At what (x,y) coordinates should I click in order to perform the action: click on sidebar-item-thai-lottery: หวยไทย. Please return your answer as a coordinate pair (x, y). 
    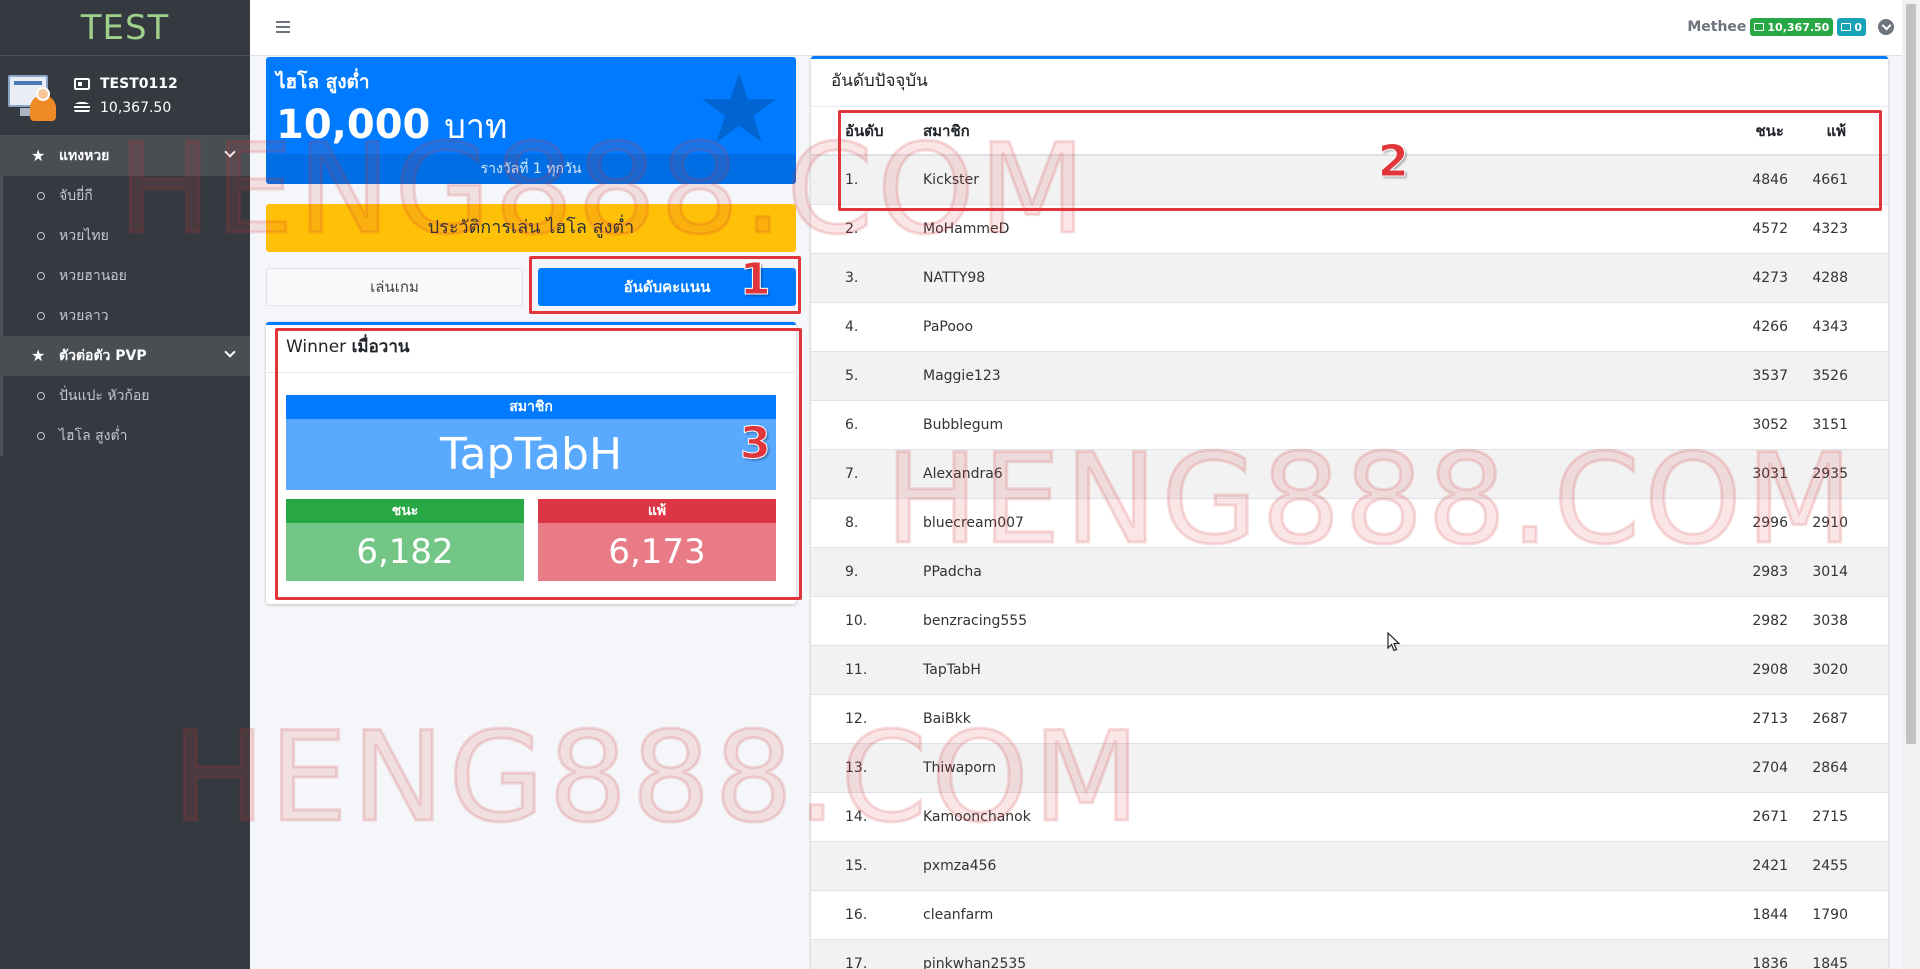
    Looking at the image, I should click on (125, 236).